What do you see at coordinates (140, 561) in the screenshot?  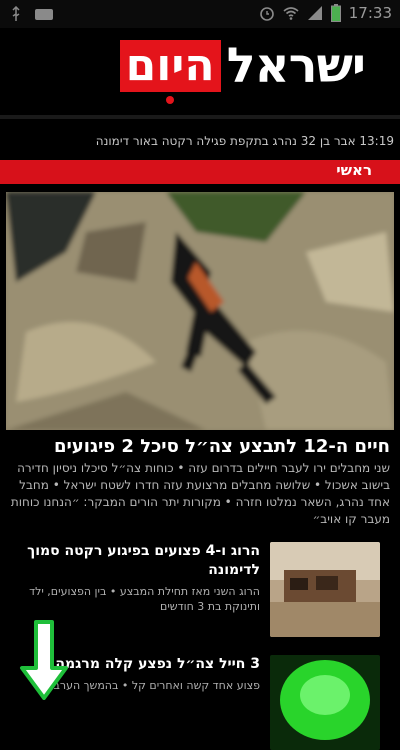 I see `article-title: הרוג ו-4 פצועים בפיגוע רקטה סמוך לדימונה` at bounding box center [140, 561].